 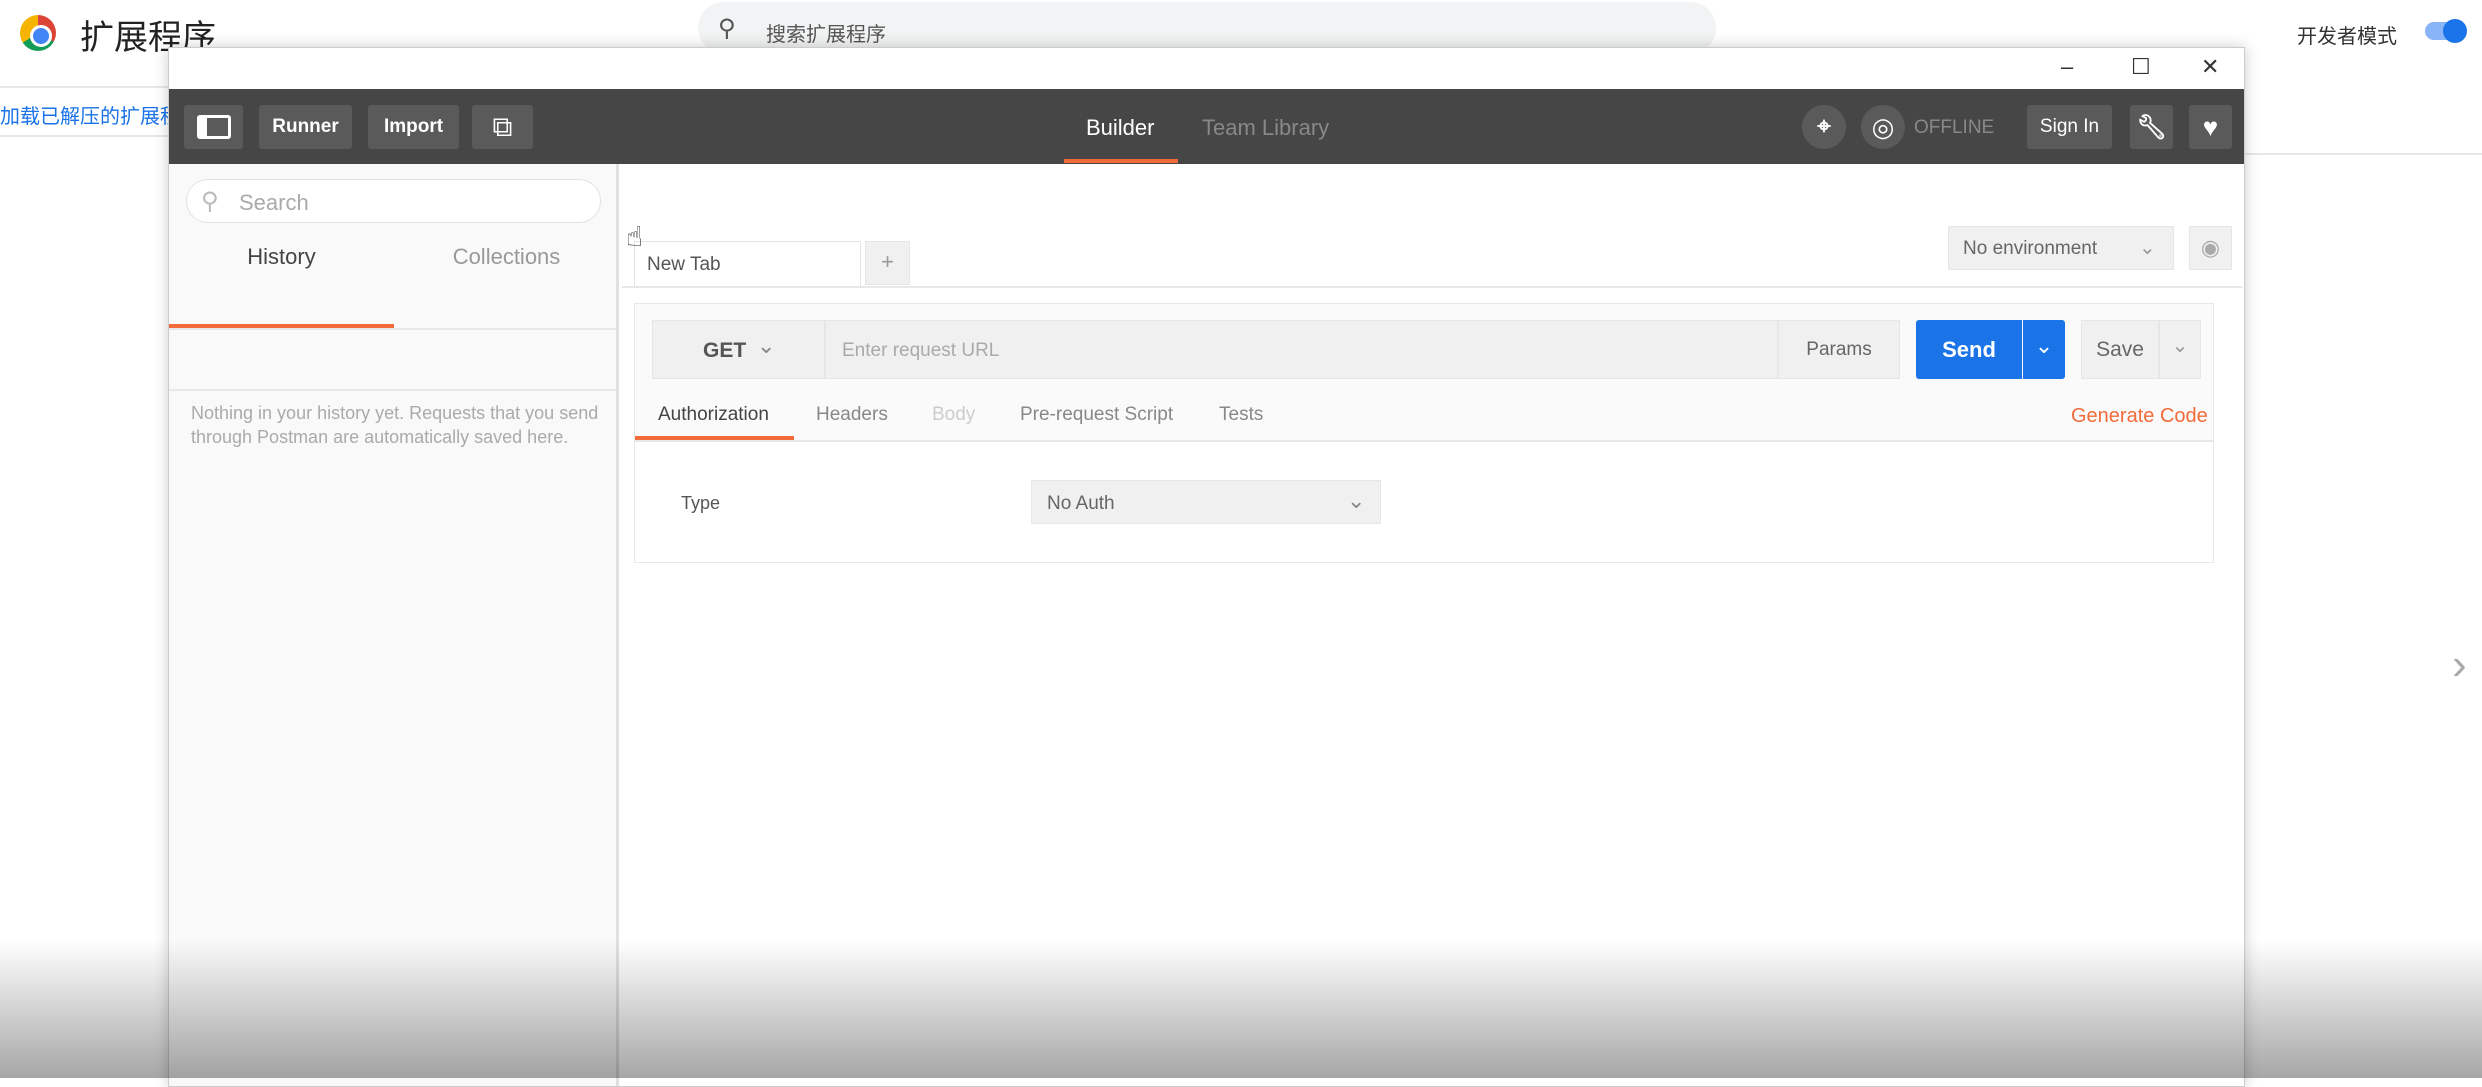 What do you see at coordinates (921, 350) in the screenshot?
I see `url-placeholder: Enter request URL` at bounding box center [921, 350].